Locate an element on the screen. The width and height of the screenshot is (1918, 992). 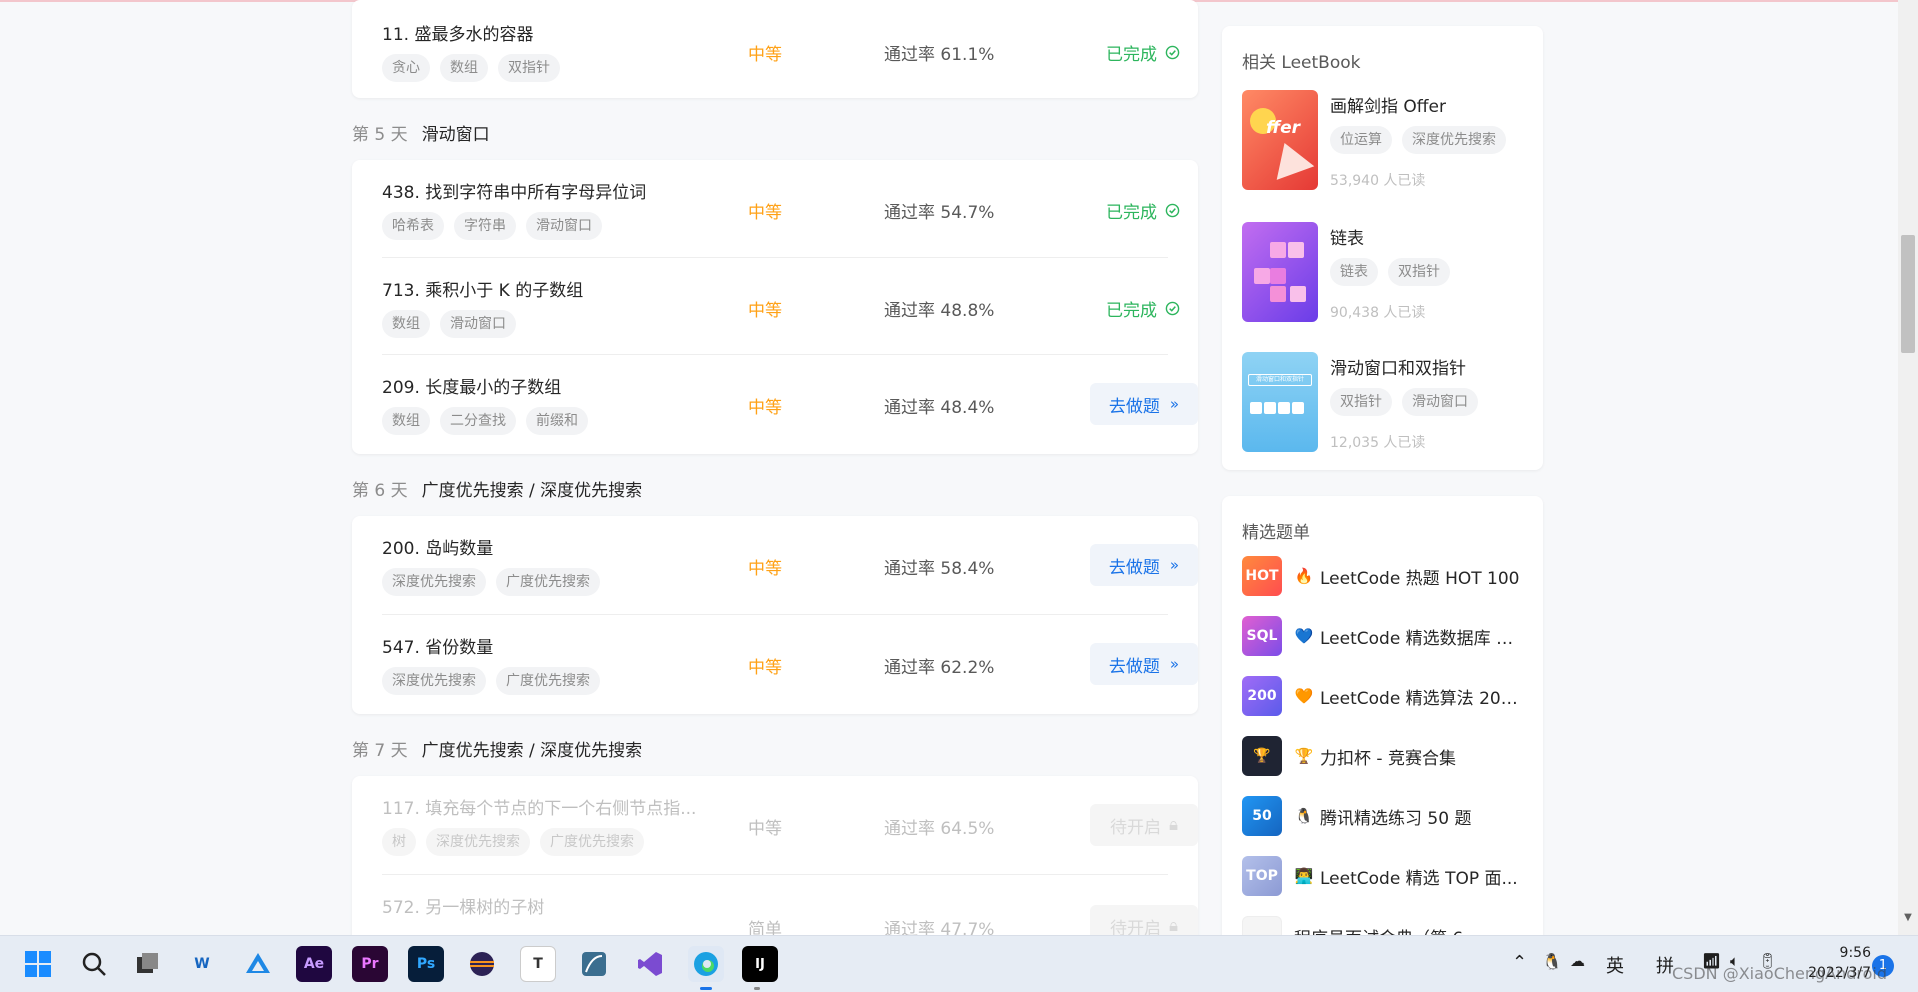
scrollbar-thumb is located at coordinates (1908, 294).